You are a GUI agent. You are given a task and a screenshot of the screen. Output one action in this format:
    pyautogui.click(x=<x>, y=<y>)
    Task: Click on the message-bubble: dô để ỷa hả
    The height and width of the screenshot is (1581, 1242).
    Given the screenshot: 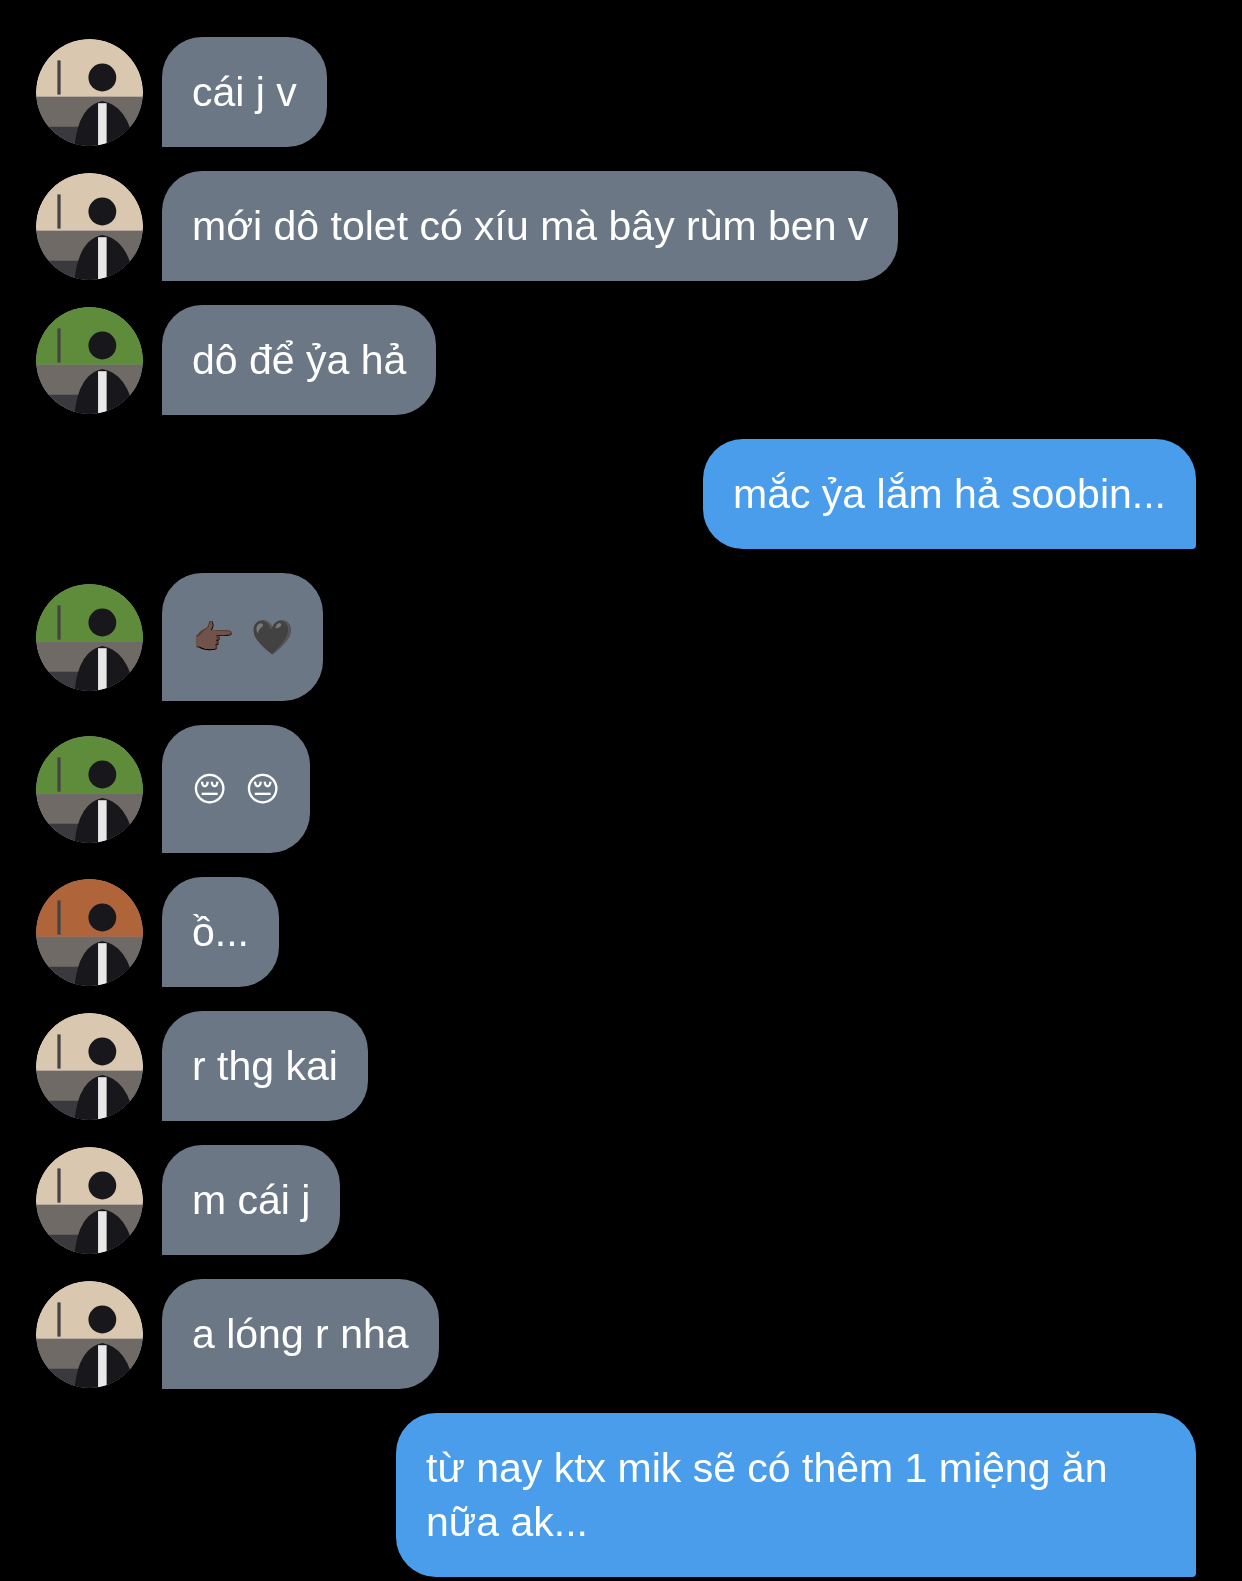 What is the action you would take?
    pyautogui.click(x=299, y=360)
    